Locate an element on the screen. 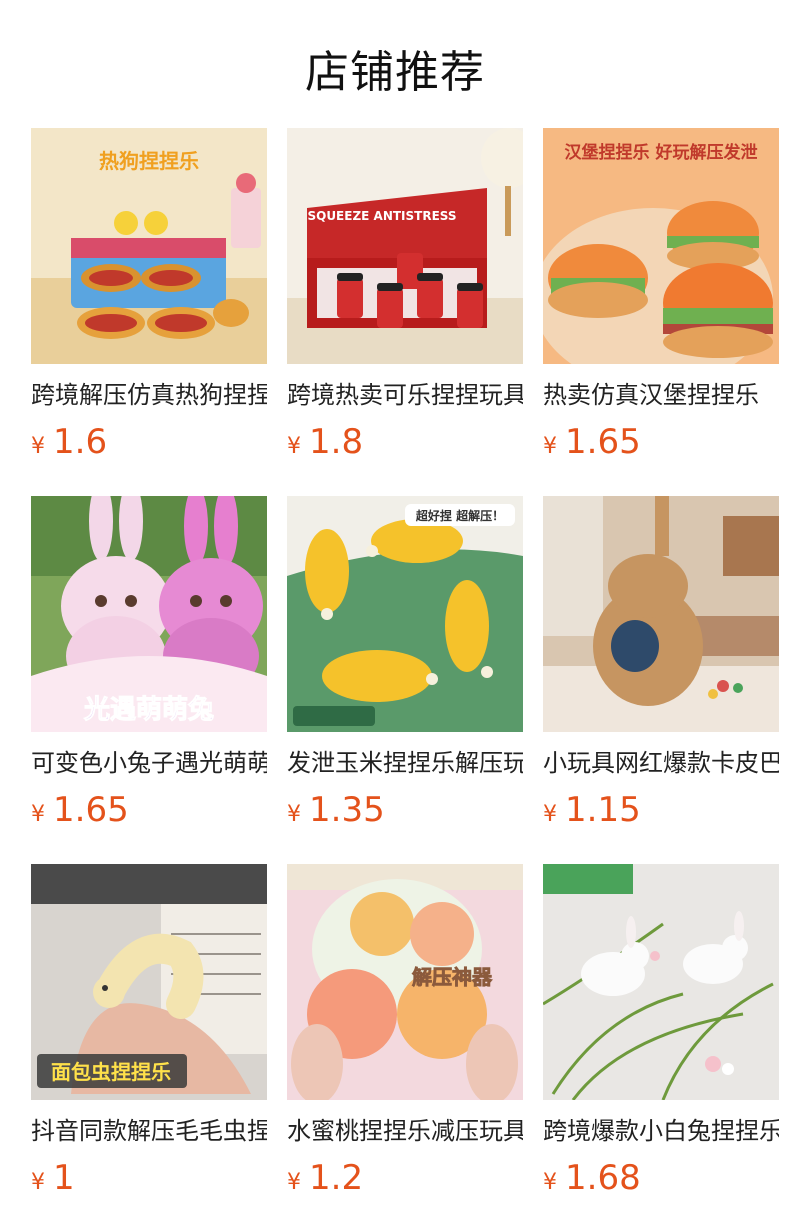 The height and width of the screenshot is (1232, 790). svg-text: 光遇萌萌兔 is located at coordinates (148, 710).